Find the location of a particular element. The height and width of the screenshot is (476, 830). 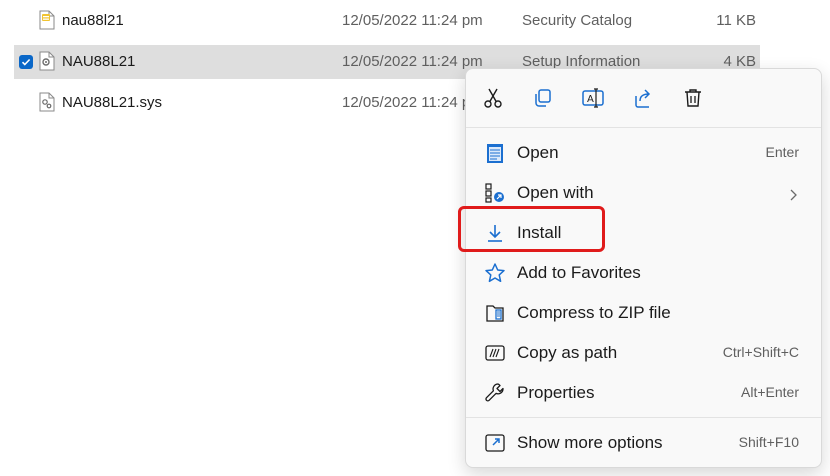

menu-item-compress-zip: Compress to ZIP file is located at coordinates (643, 313).